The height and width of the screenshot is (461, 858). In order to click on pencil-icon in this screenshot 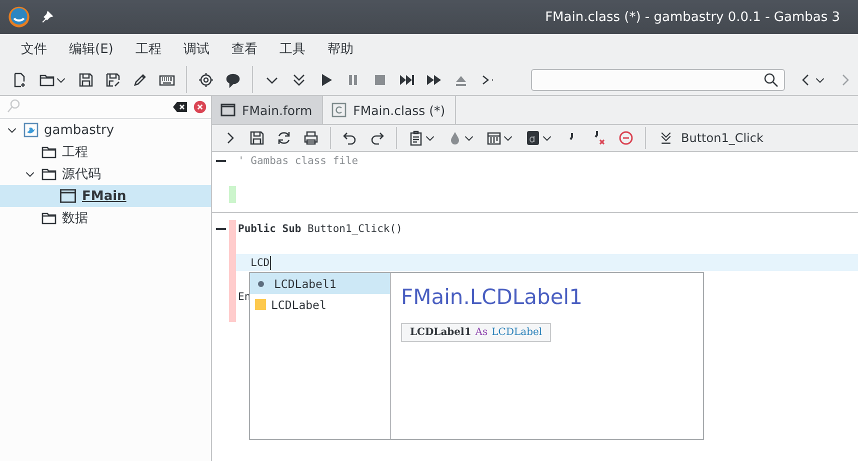, I will do `click(140, 80)`.